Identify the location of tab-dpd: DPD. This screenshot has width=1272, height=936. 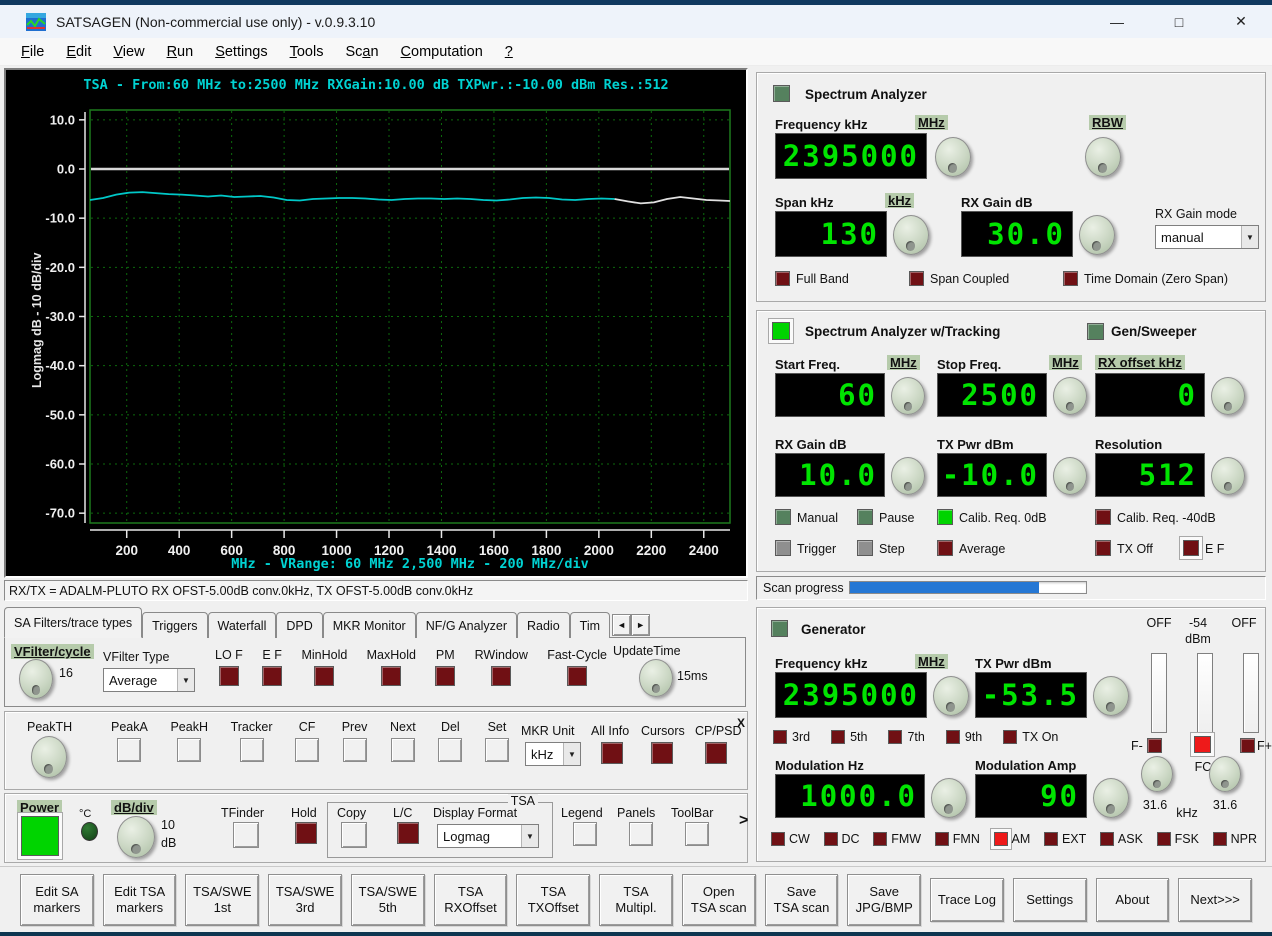
(299, 625).